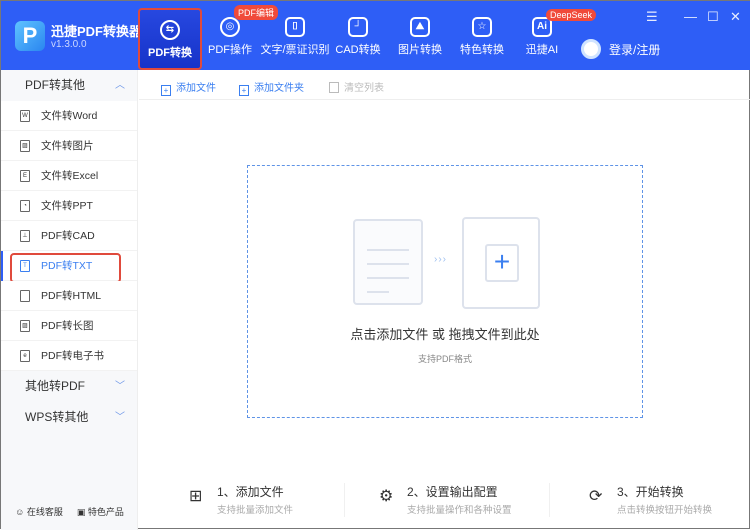 Image resolution: width=750 pixels, height=530 pixels. Describe the element at coordinates (196, 88) in the screenshot. I see `label: 添加文件` at that location.